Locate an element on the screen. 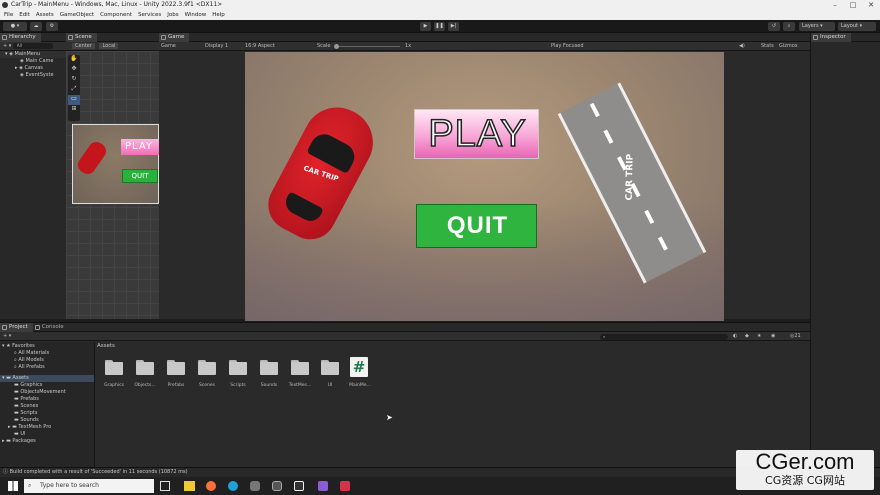 The width and height of the screenshot is (880, 495). edge-icon is located at coordinates (233, 486).